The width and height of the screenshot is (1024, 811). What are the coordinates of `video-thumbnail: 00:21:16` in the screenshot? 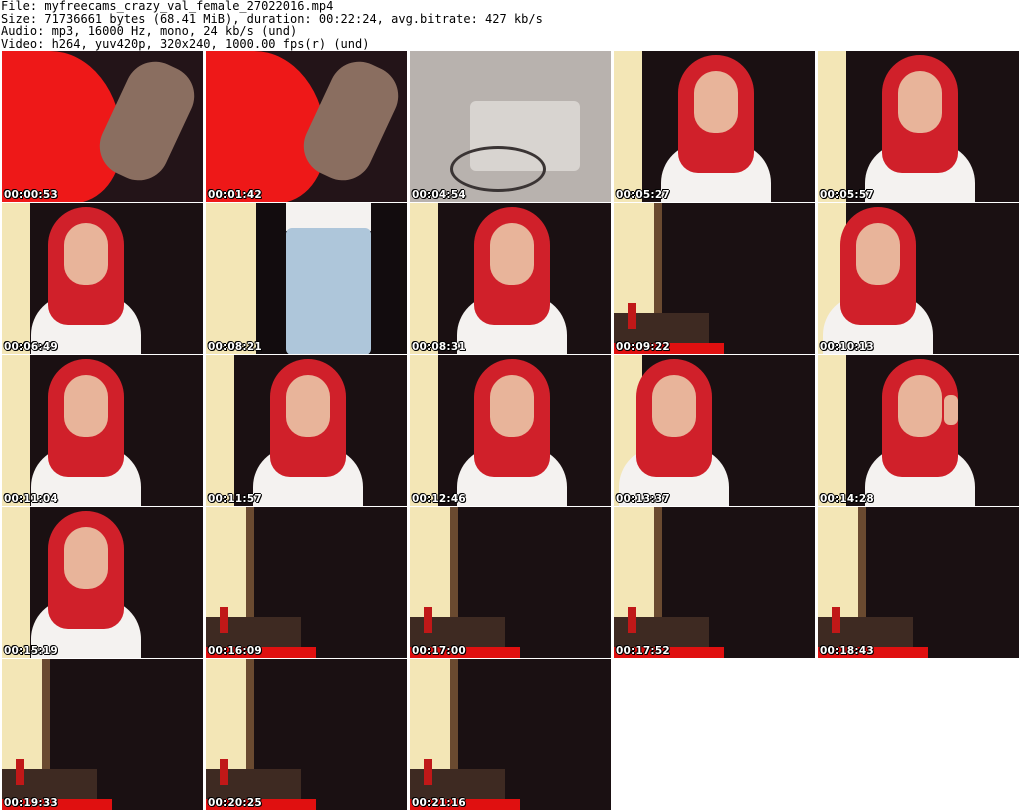 It's located at (510, 734).